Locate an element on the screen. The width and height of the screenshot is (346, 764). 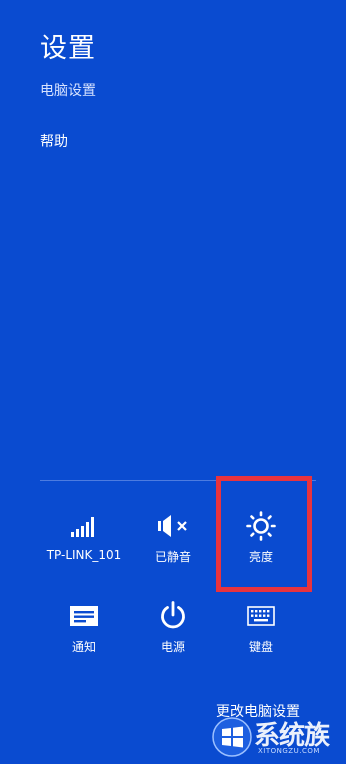
brightness-highlight-box is located at coordinates (264, 534).